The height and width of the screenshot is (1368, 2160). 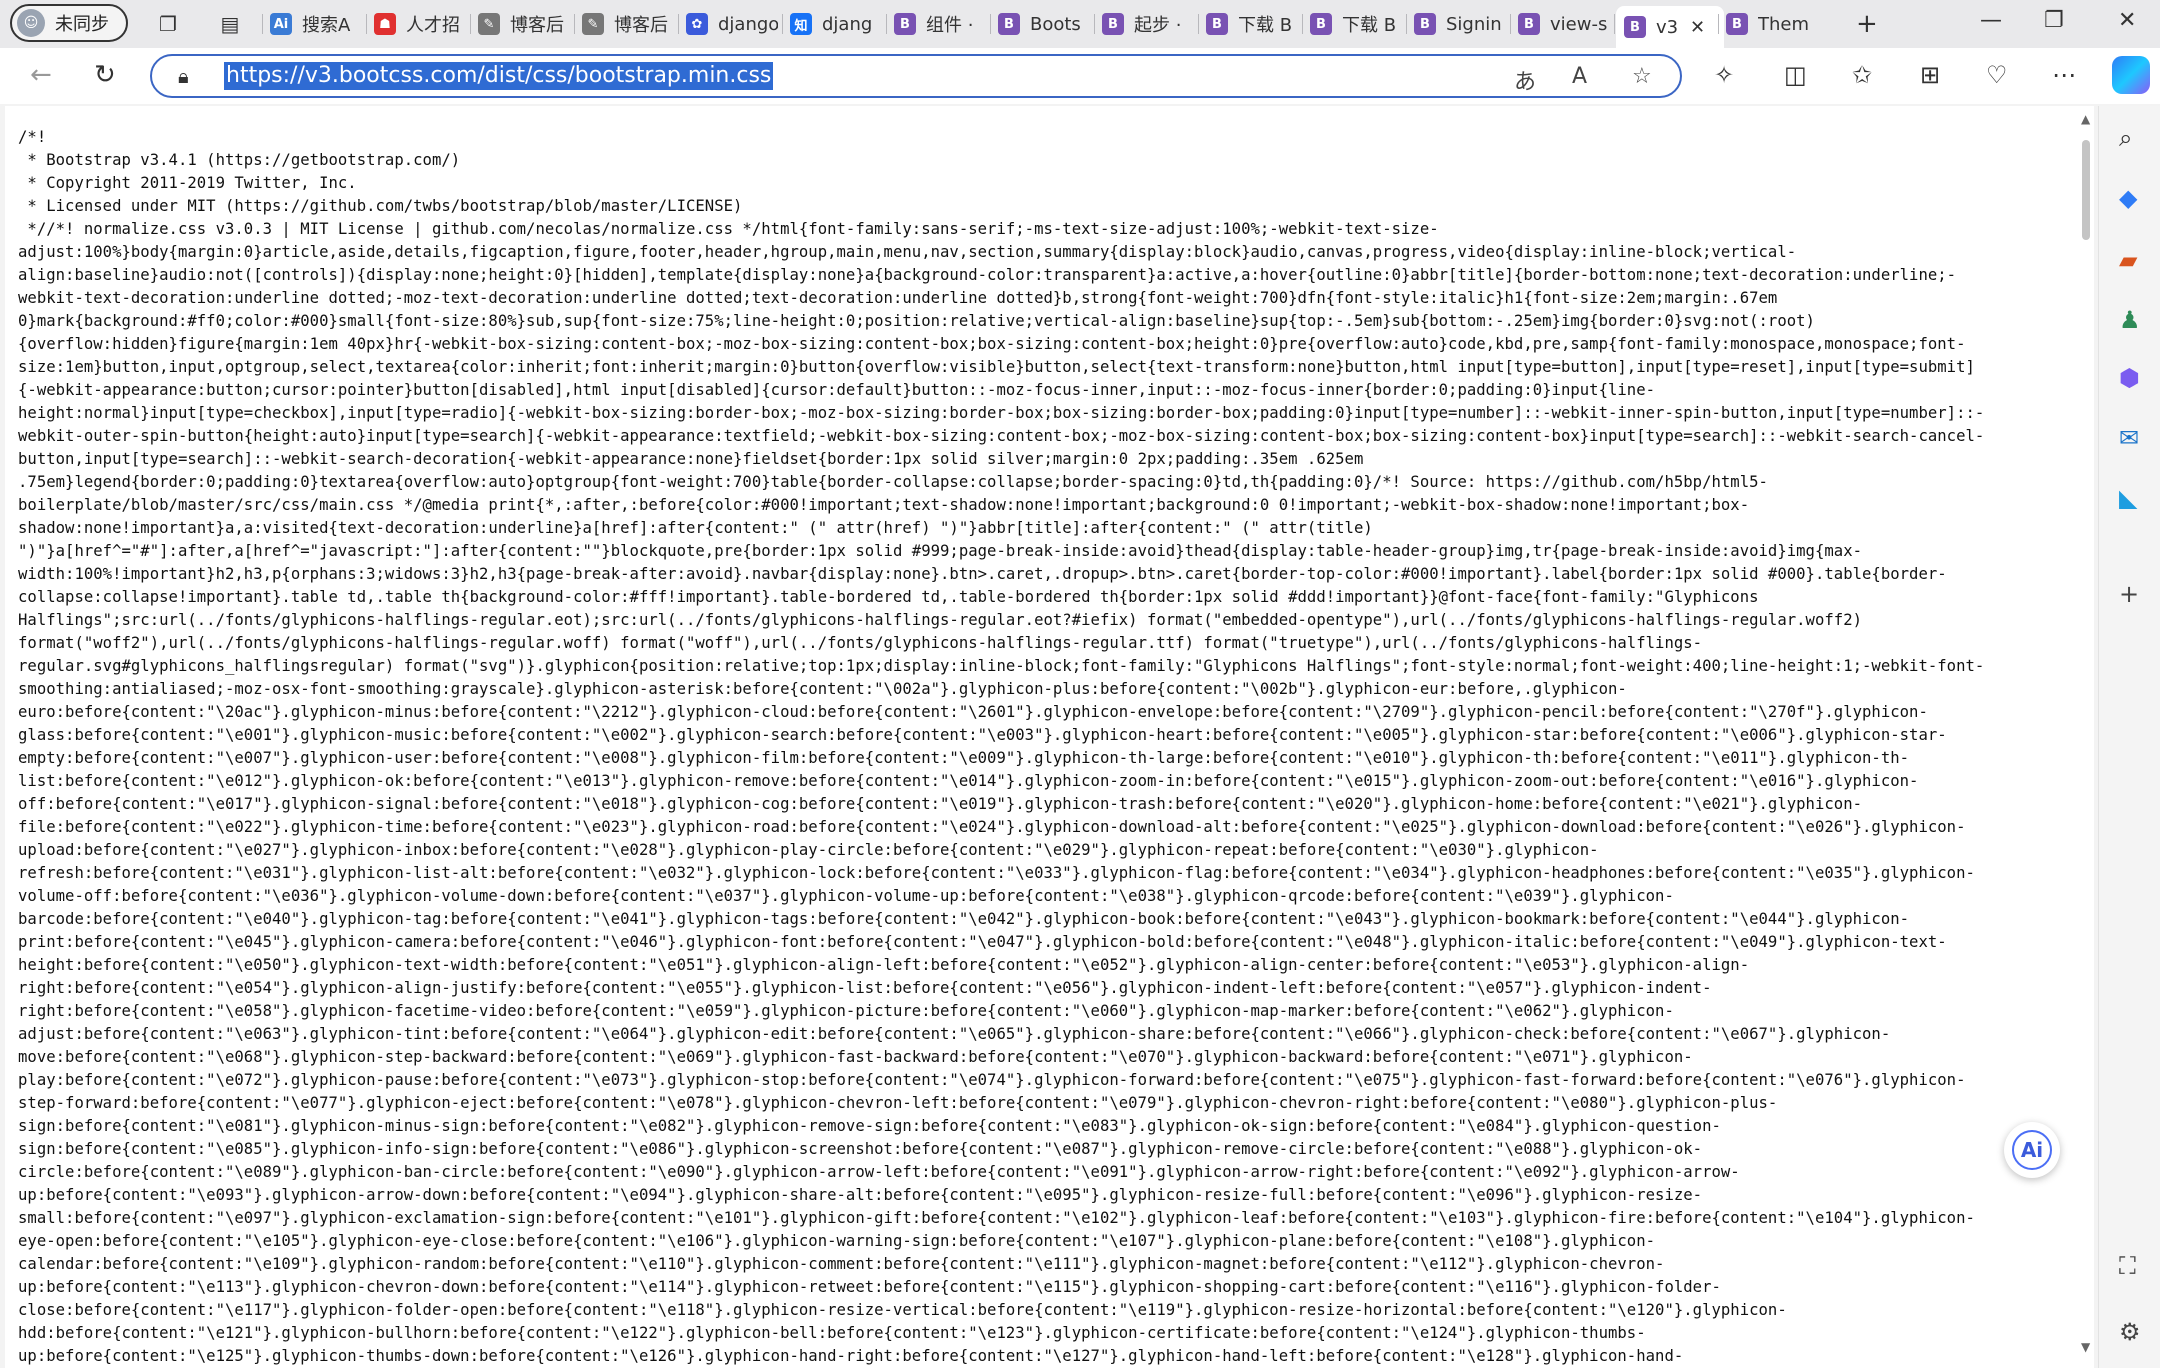 What do you see at coordinates (801, 24) in the screenshot?
I see `tab-favicon-icon: 知` at bounding box center [801, 24].